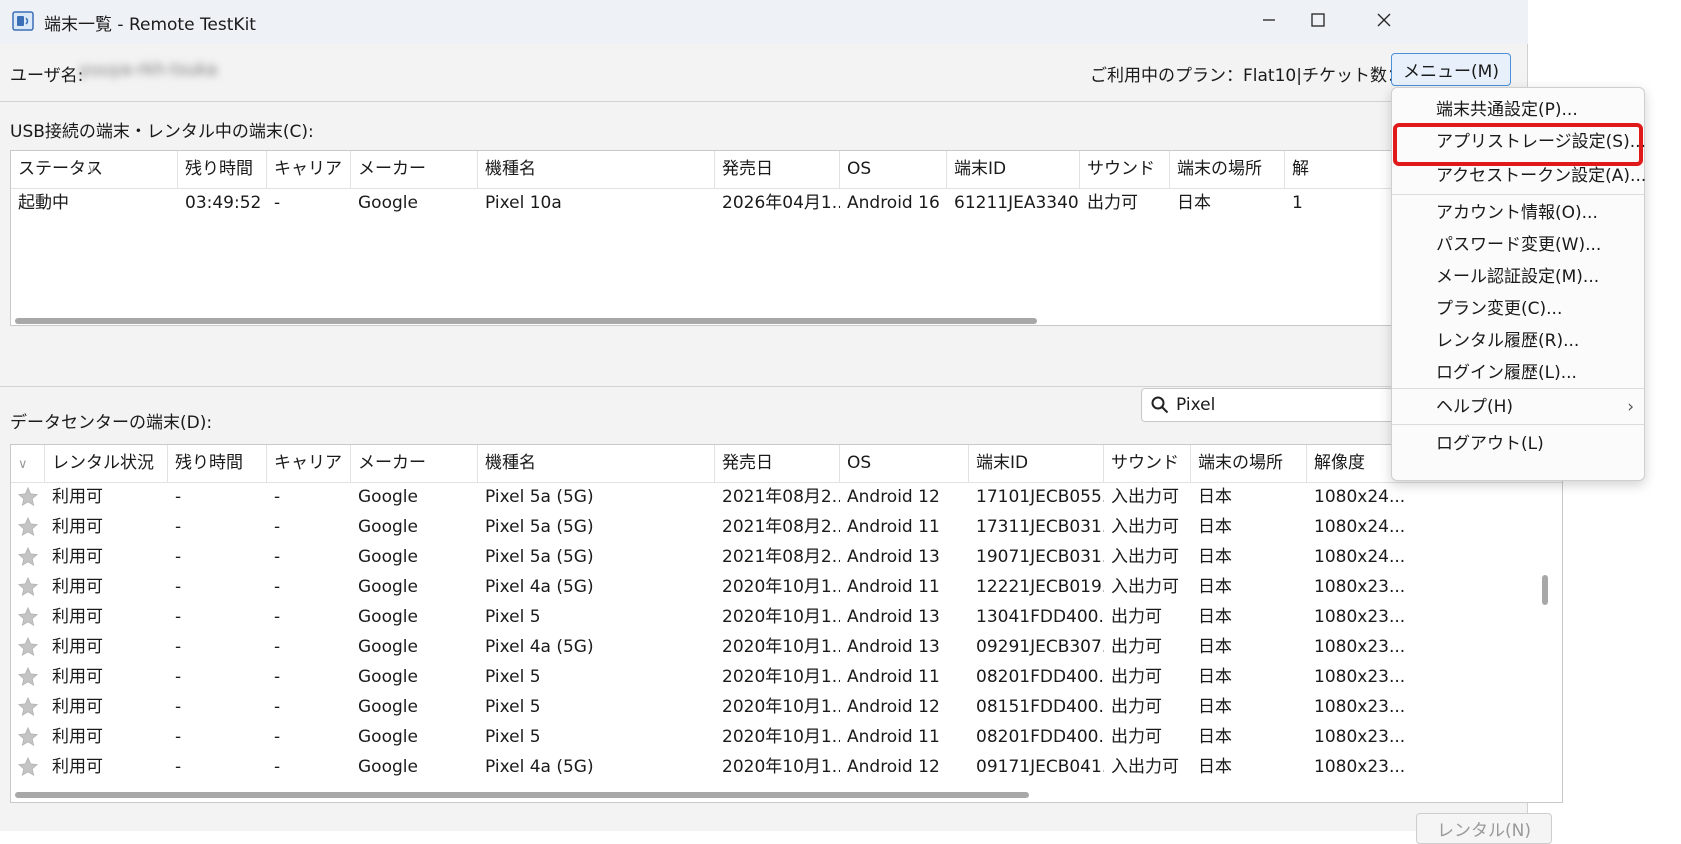  Describe the element at coordinates (1518, 407) in the screenshot. I see `menu-item: ヘルプ(H) ›` at that location.